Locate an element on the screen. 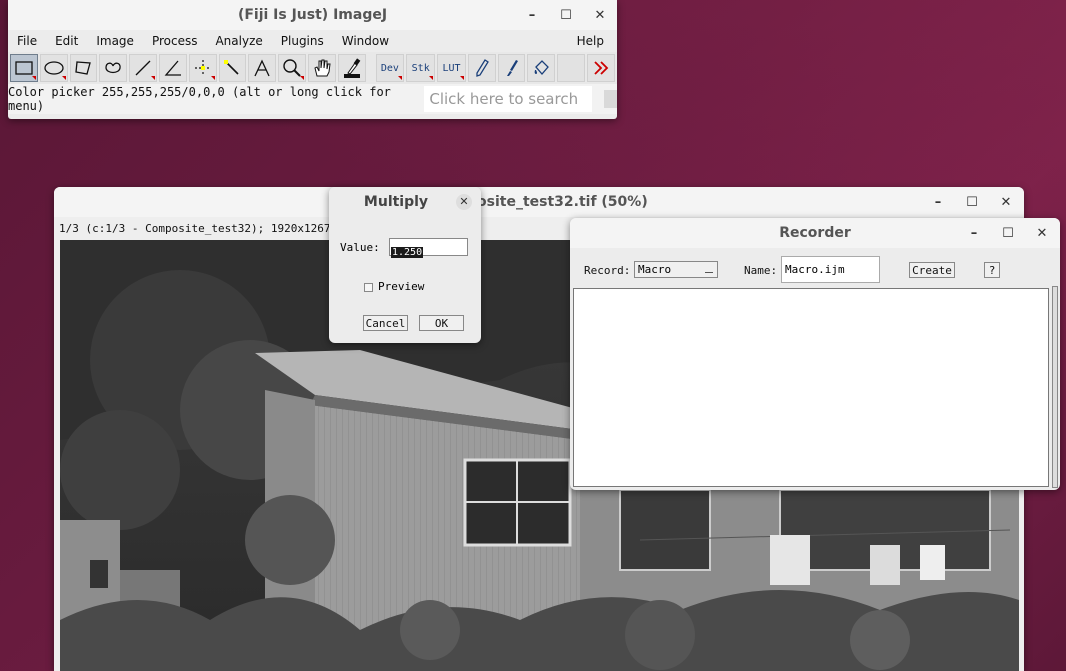  record-mode-value: Macro is located at coordinates (655, 269).